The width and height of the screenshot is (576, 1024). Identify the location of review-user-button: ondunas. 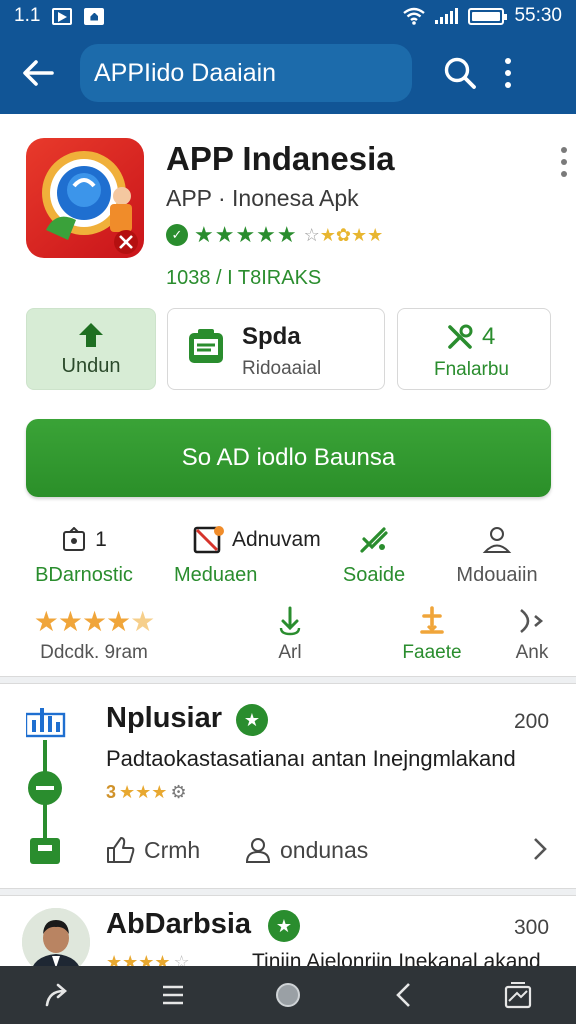
(306, 850).